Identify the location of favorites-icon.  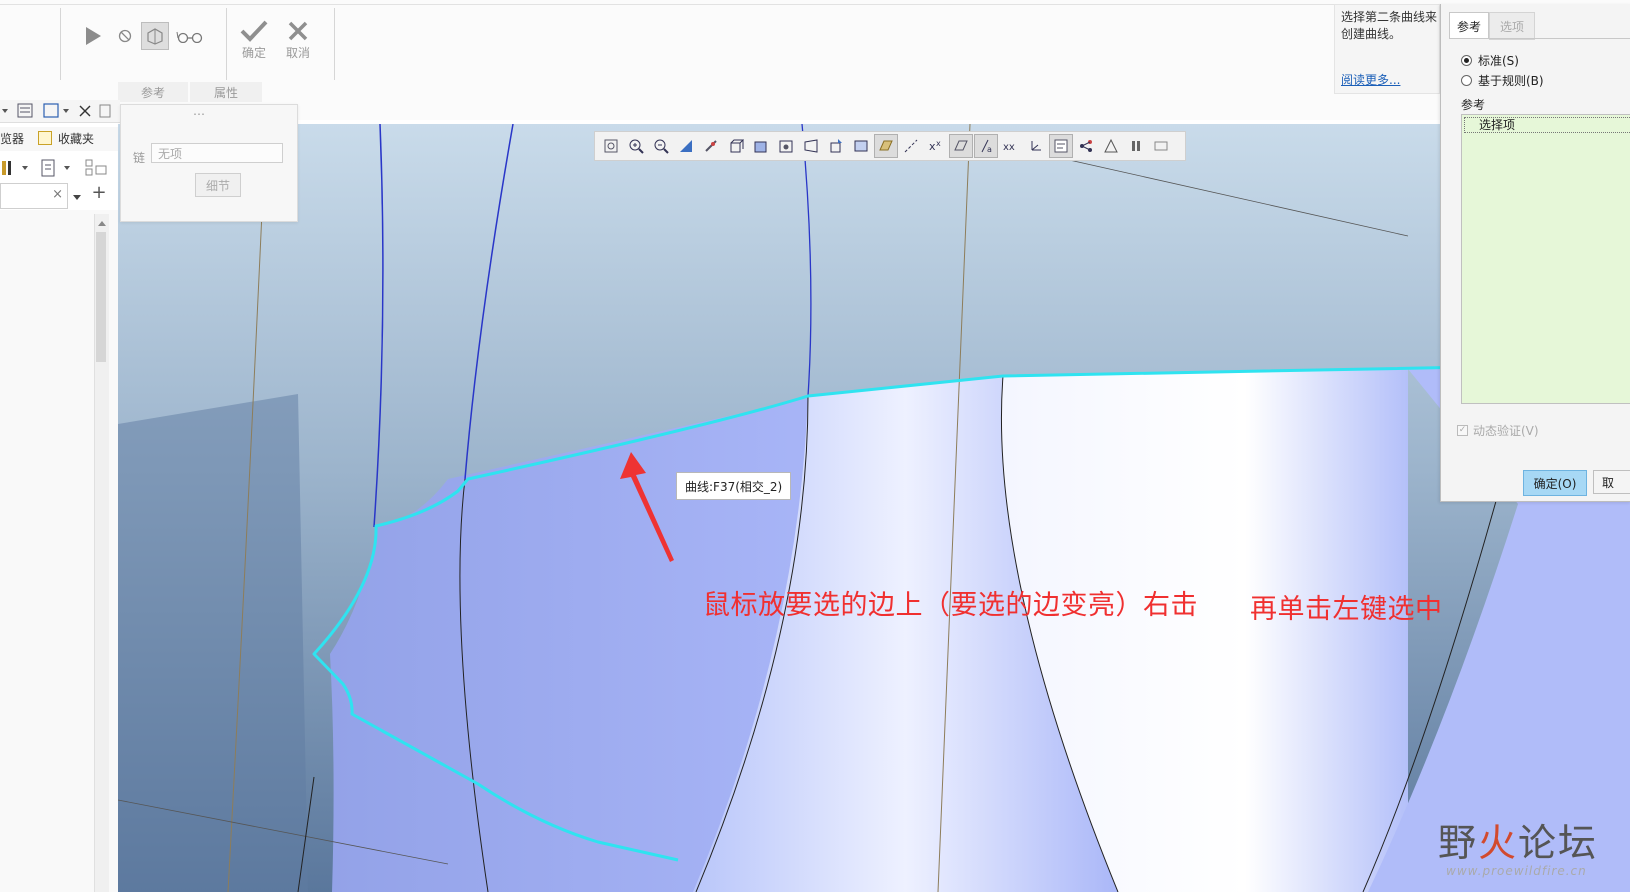
(45, 138).